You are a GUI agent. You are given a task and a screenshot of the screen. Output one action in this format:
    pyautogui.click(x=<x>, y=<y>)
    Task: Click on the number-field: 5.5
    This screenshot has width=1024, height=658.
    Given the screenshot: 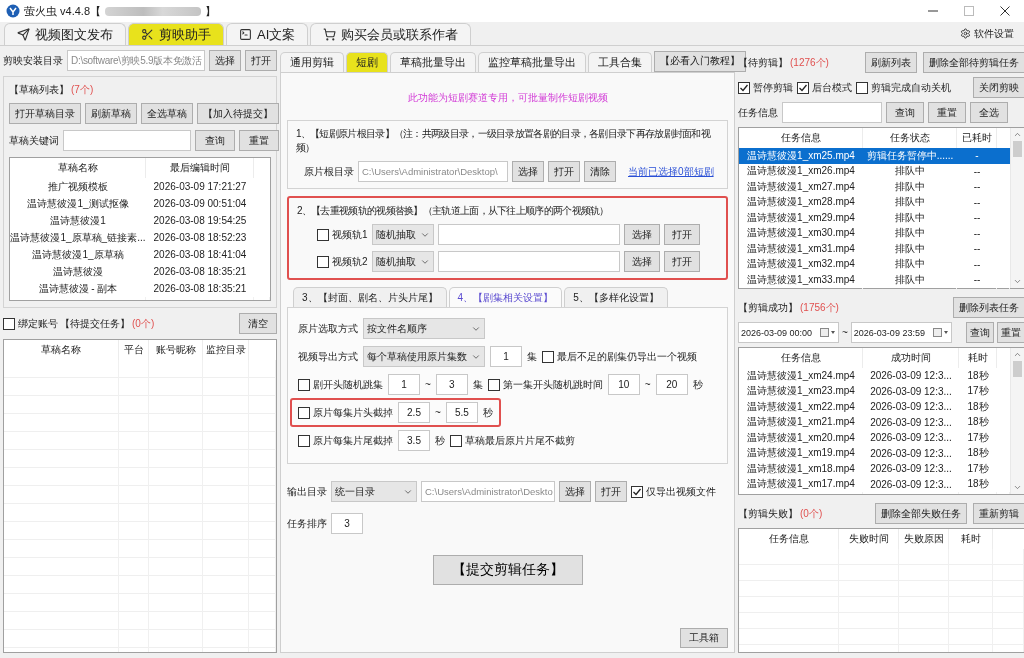 What is the action you would take?
    pyautogui.click(x=461, y=412)
    